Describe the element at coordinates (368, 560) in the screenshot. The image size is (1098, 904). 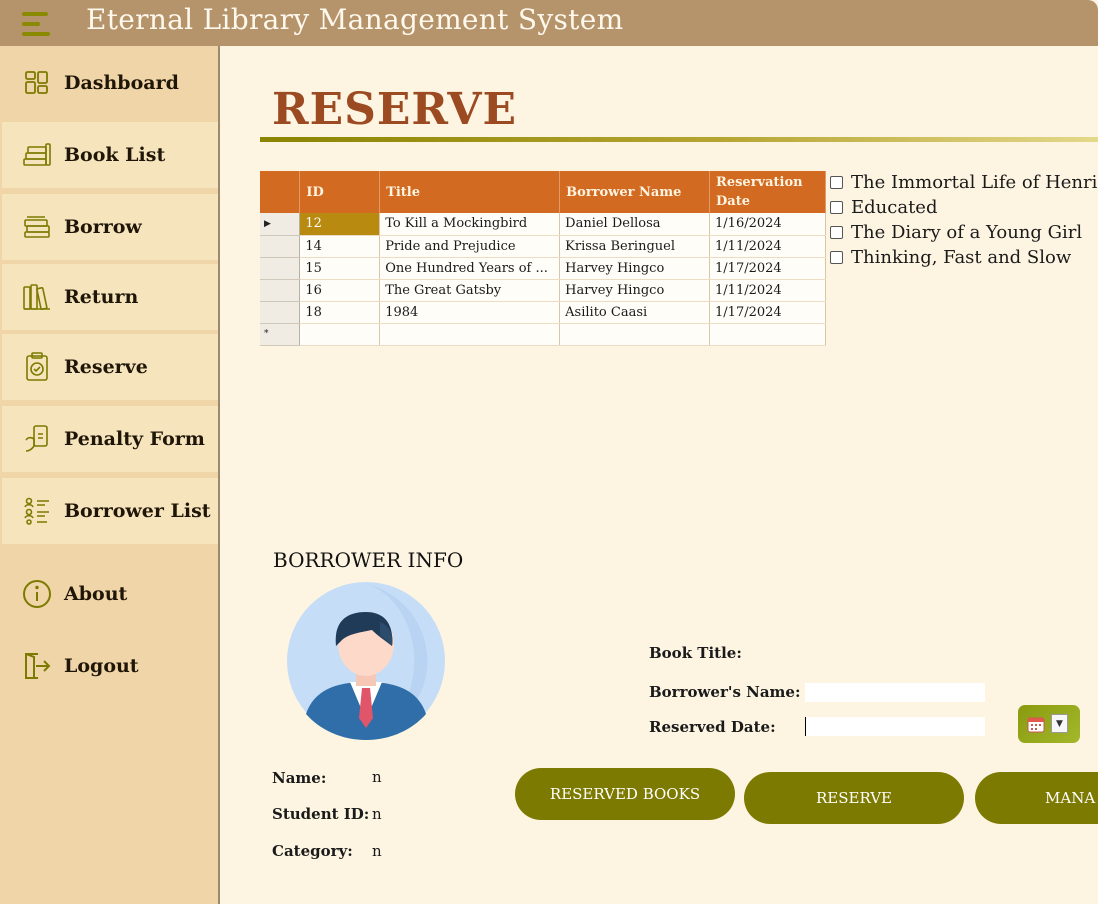
I see `borrower-info-title: BORROWER INFO` at that location.